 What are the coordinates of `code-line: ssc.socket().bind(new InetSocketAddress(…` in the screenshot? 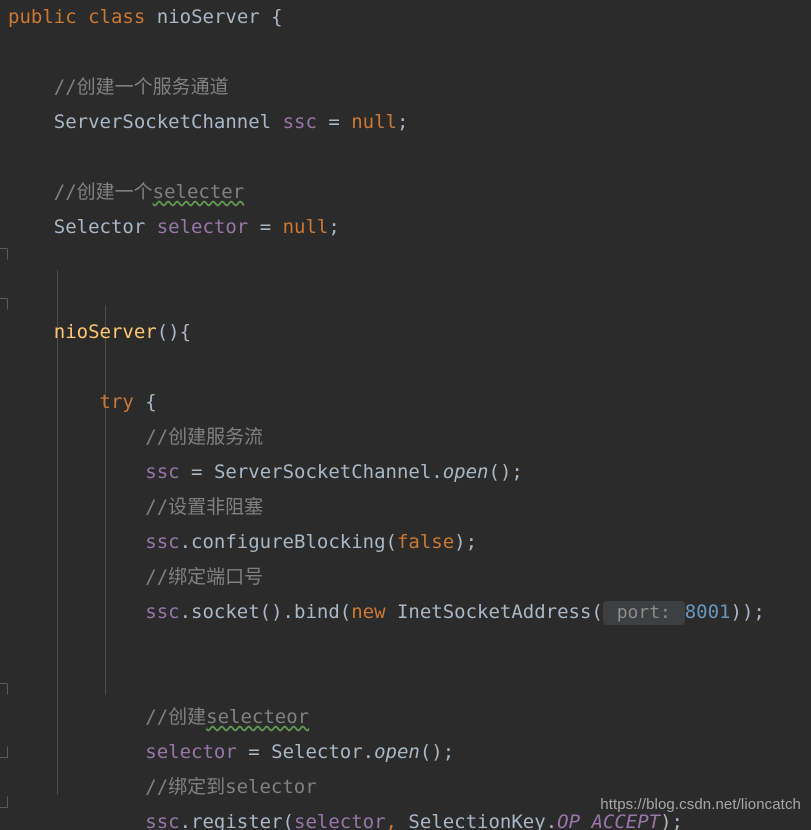 It's located at (405, 612).